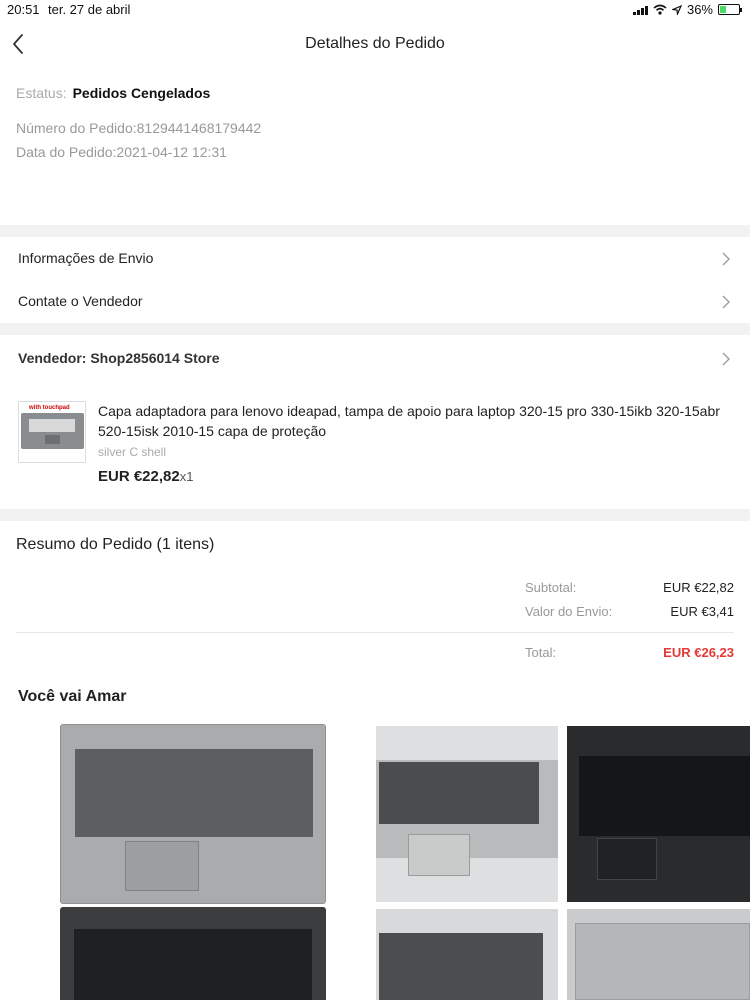 This screenshot has width=750, height=1000. Describe the element at coordinates (698, 652) in the screenshot. I see `total-value: EUR €26,23` at that location.